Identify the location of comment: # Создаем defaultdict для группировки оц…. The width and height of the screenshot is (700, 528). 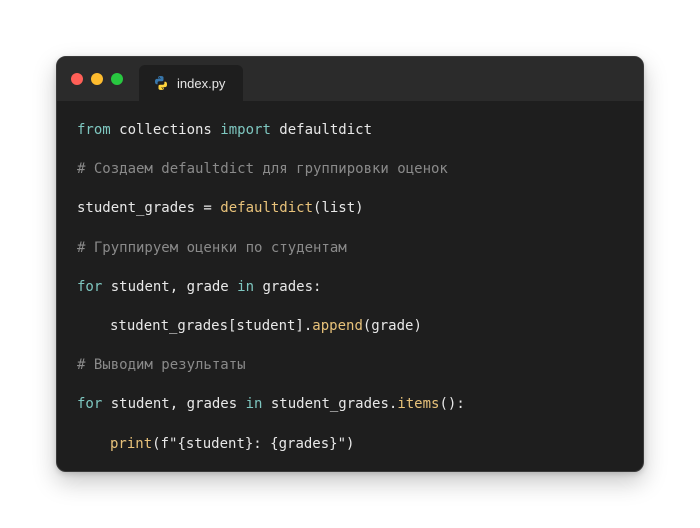
(262, 169).